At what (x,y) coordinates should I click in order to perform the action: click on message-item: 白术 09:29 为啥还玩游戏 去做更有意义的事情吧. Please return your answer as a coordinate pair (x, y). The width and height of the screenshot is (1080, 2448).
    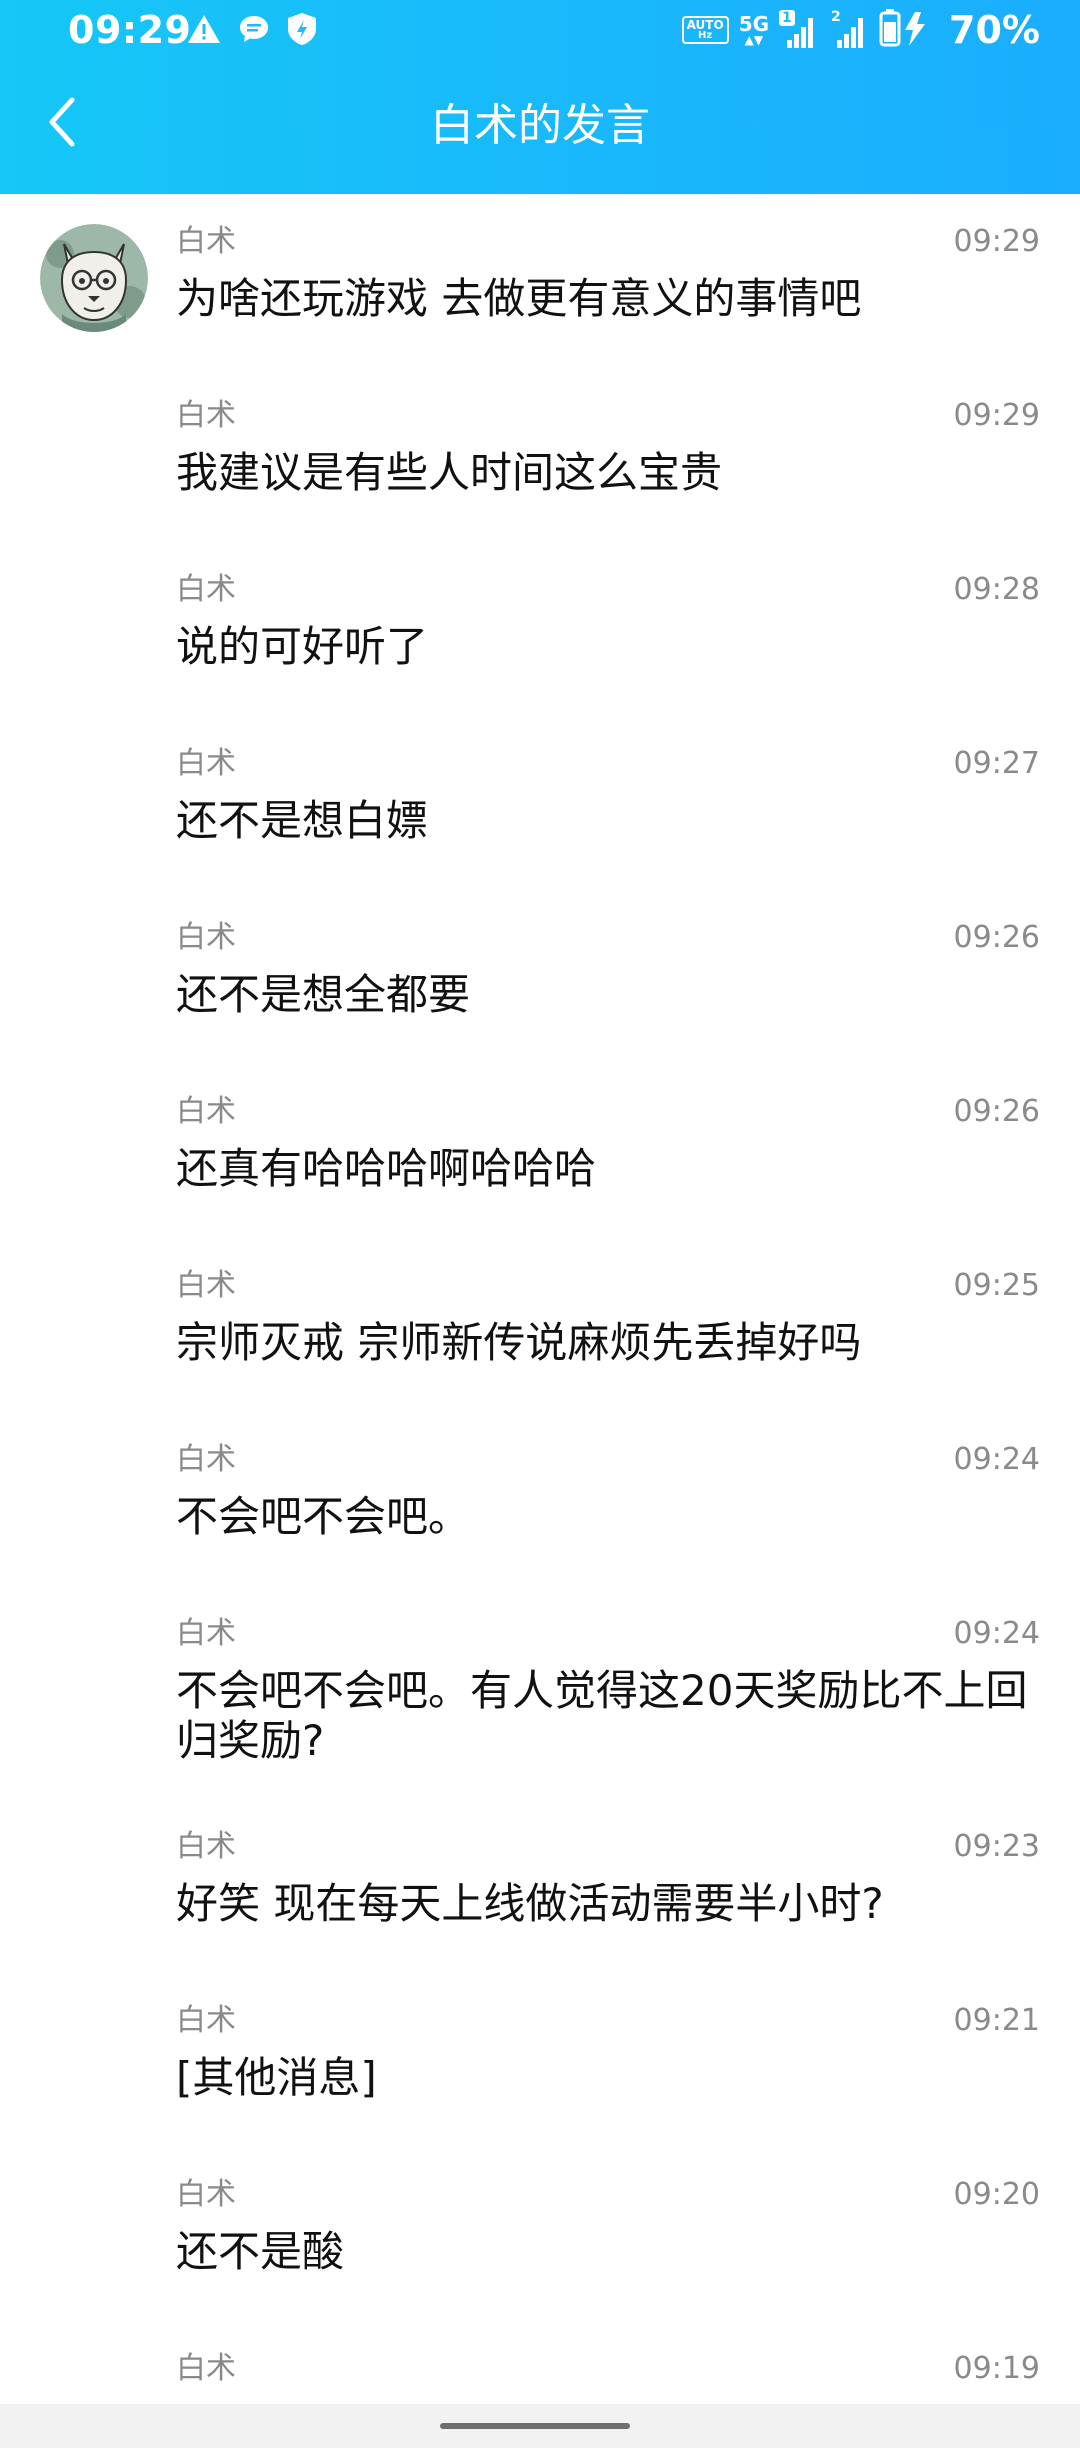
    Looking at the image, I should click on (608, 284).